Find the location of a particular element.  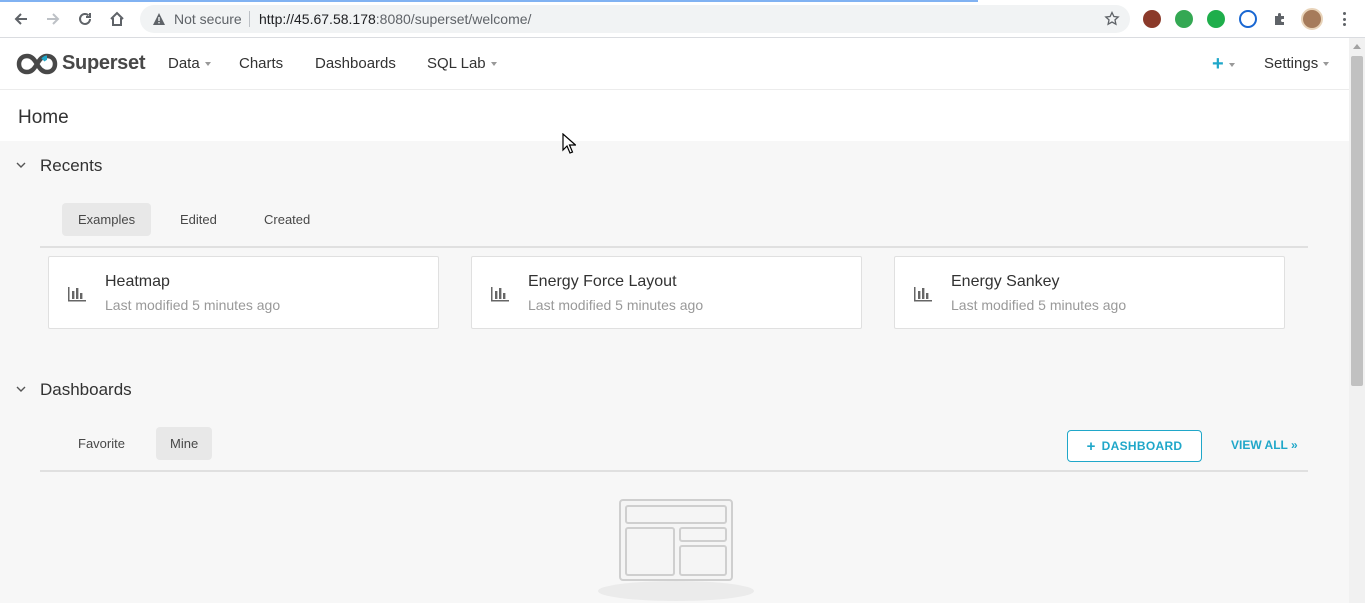

url-path: :8080/superset/welcome/ is located at coordinates (453, 19).